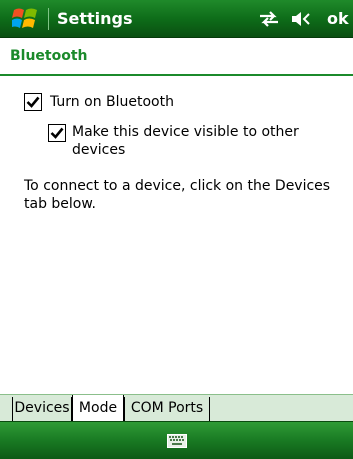 The height and width of the screenshot is (459, 353). What do you see at coordinates (98, 408) in the screenshot?
I see `tab-mode: Mode` at bounding box center [98, 408].